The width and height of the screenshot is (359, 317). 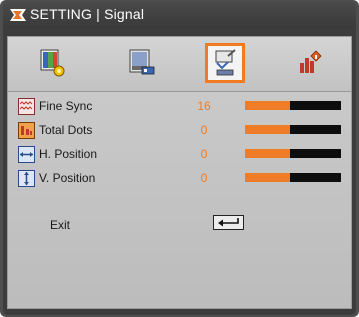 What do you see at coordinates (268, 129) in the screenshot?
I see `total-dots-slider-fill` at bounding box center [268, 129].